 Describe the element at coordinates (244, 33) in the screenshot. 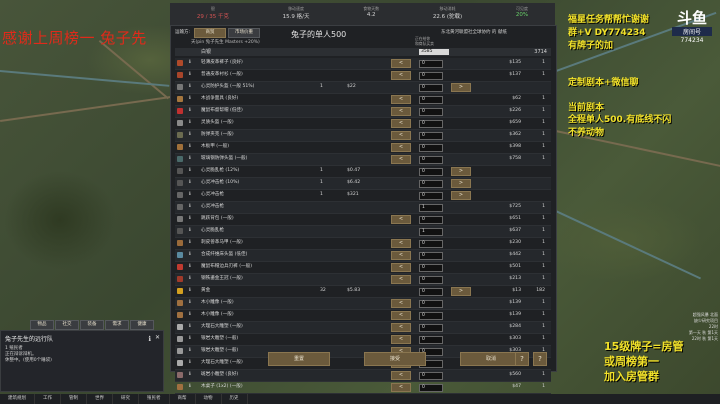

I see `tab-market-value: 市场价重` at that location.